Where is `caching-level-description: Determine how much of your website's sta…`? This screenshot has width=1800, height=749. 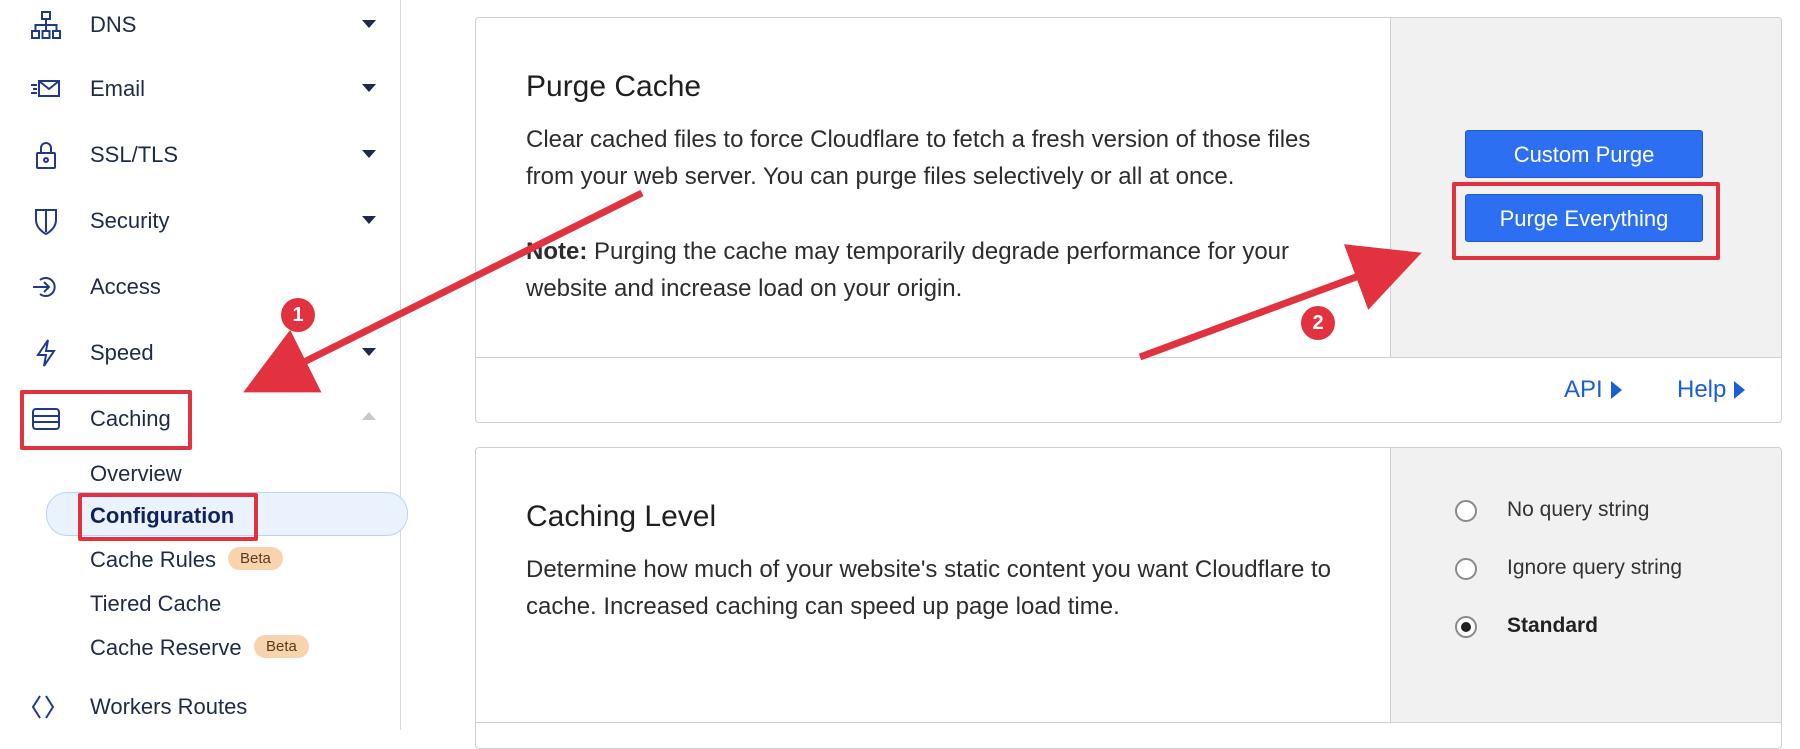 caching-level-description: Determine how much of your website's sta… is located at coordinates (928, 588).